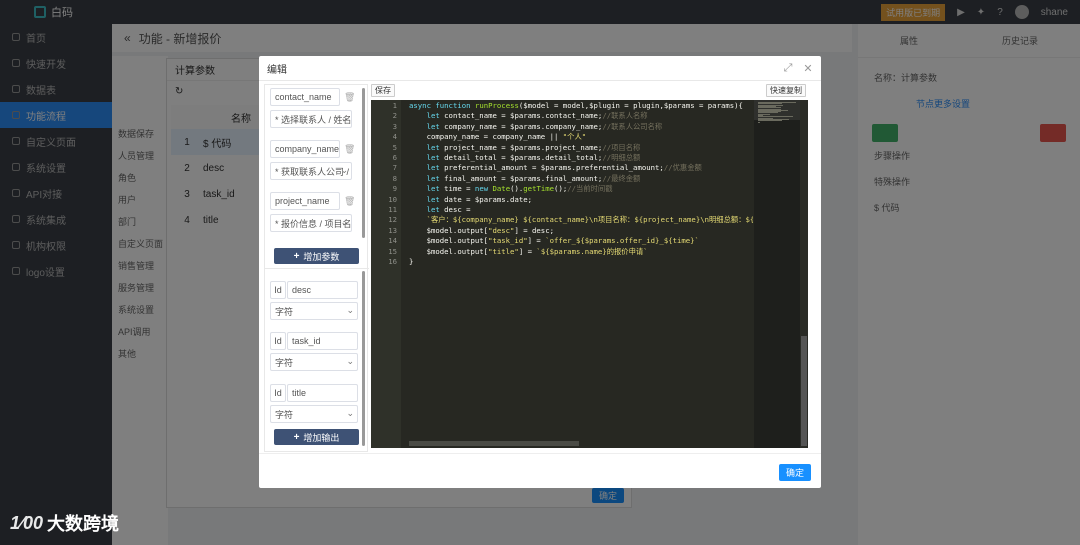  What do you see at coordinates (481, 230) in the screenshot?
I see `code-line: $model.output["desc"] = desc;` at bounding box center [481, 230].